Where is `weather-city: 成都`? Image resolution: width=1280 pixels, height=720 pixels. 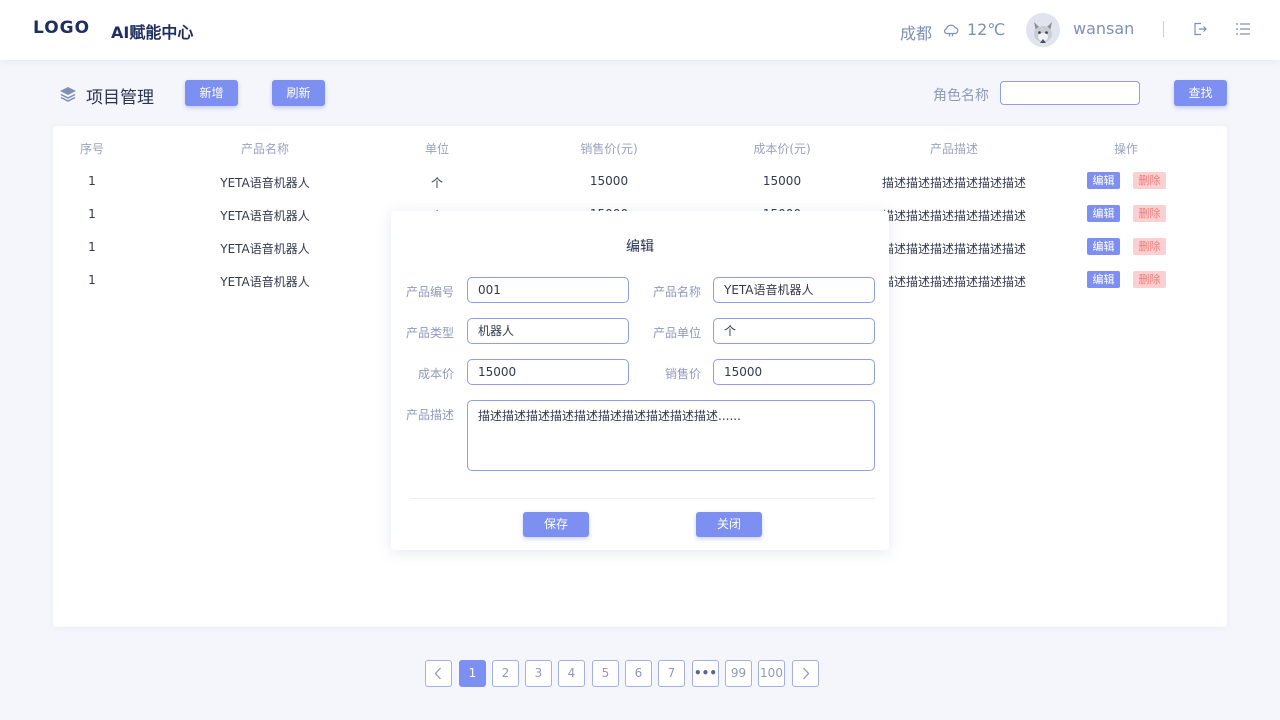
weather-city: 成都 is located at coordinates (916, 33).